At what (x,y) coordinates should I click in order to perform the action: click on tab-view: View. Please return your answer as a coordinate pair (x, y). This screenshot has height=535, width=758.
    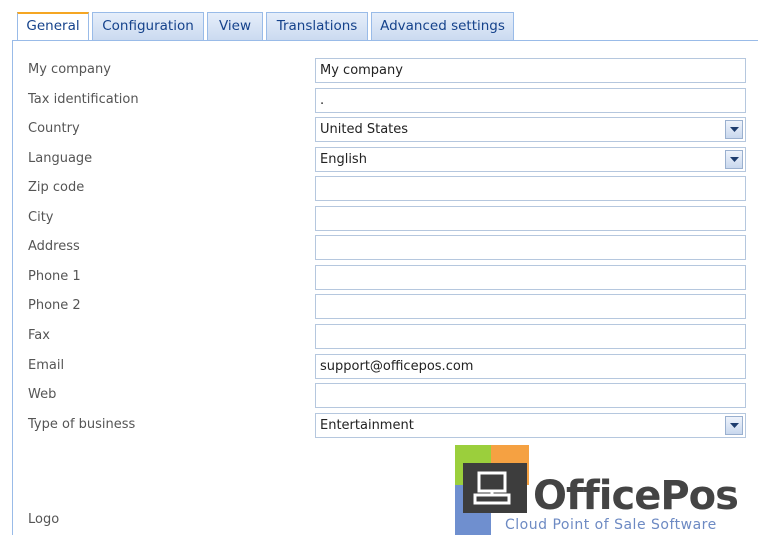
    Looking at the image, I should click on (235, 26).